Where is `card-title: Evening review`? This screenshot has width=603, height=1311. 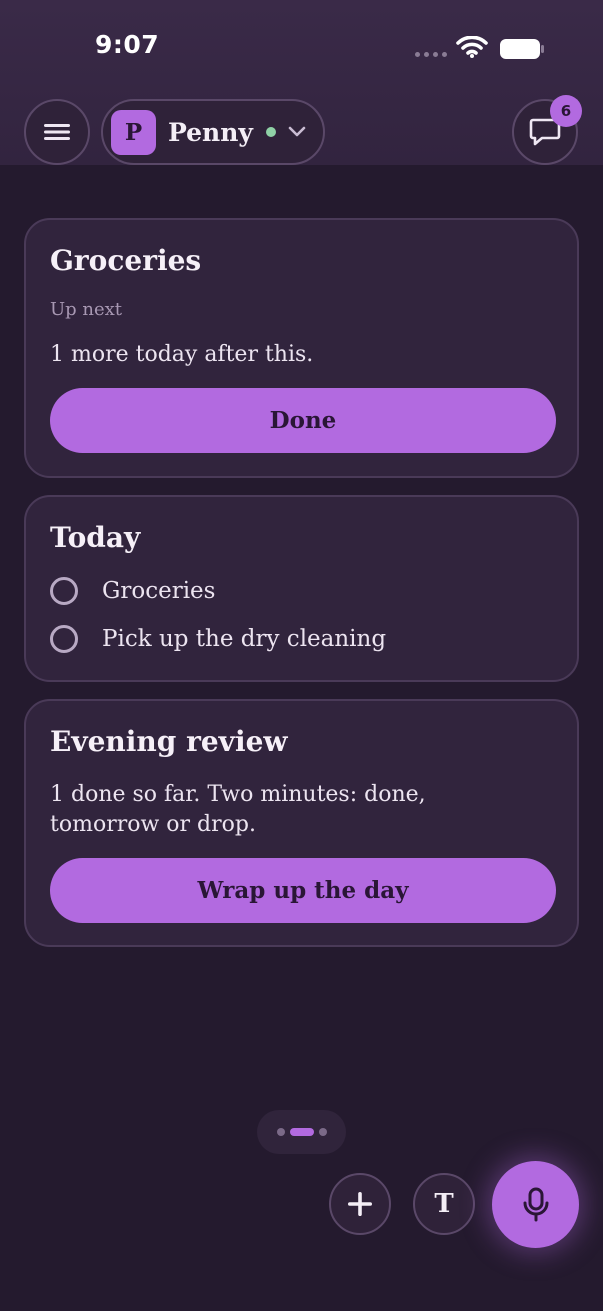 card-title: Evening review is located at coordinates (169, 741).